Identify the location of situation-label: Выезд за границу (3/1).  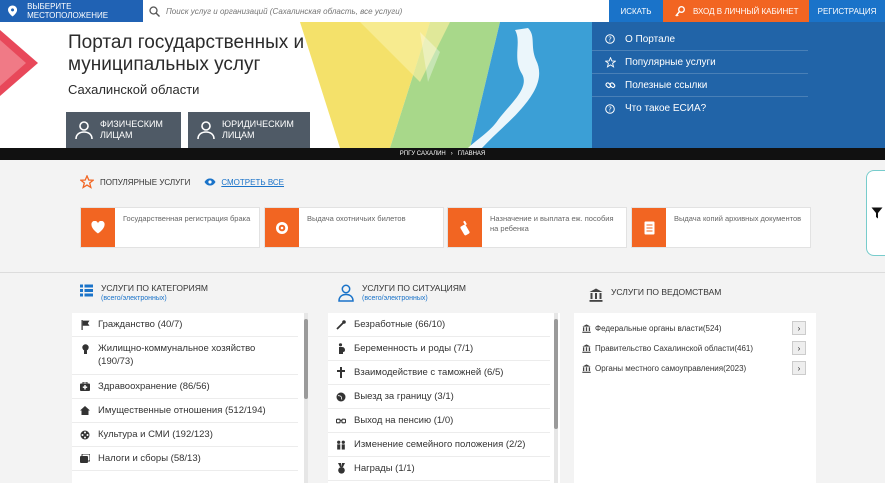
(404, 396).